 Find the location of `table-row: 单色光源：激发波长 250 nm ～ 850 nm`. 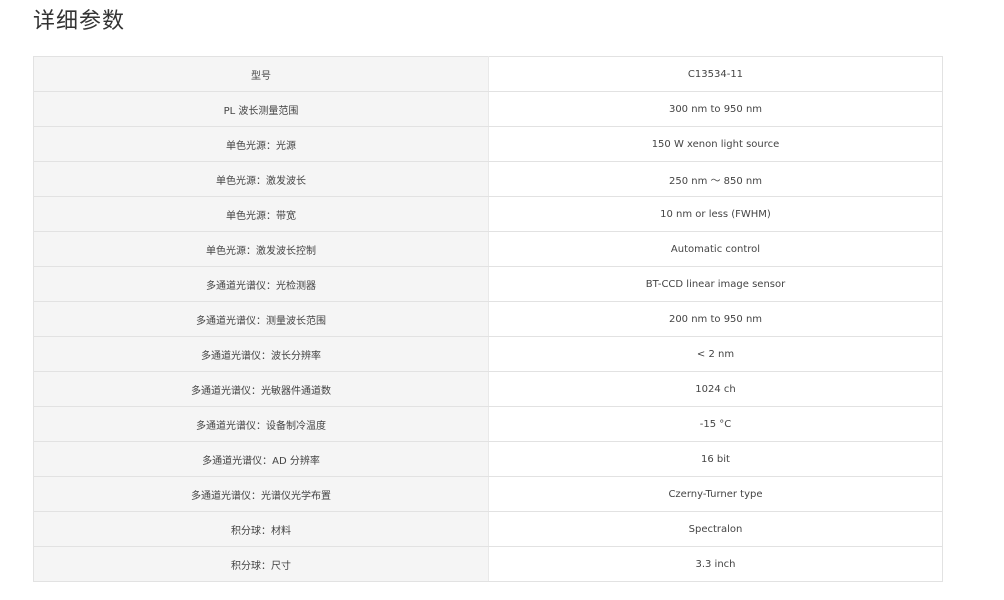

table-row: 单色光源：激发波长 250 nm ～ 850 nm is located at coordinates (488, 179).